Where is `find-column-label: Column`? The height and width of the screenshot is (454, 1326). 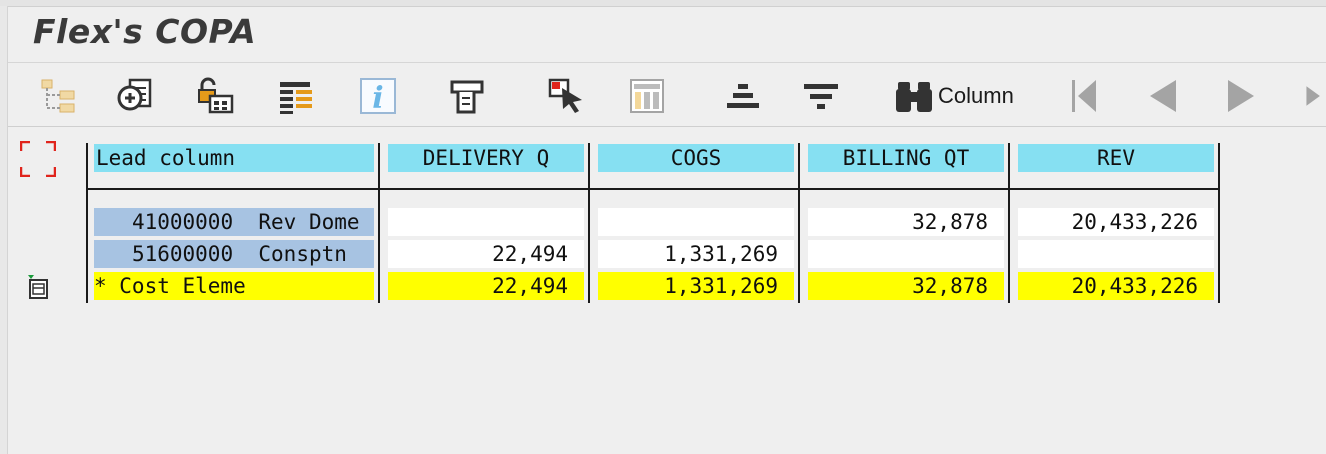
find-column-label: Column is located at coordinates (976, 95).